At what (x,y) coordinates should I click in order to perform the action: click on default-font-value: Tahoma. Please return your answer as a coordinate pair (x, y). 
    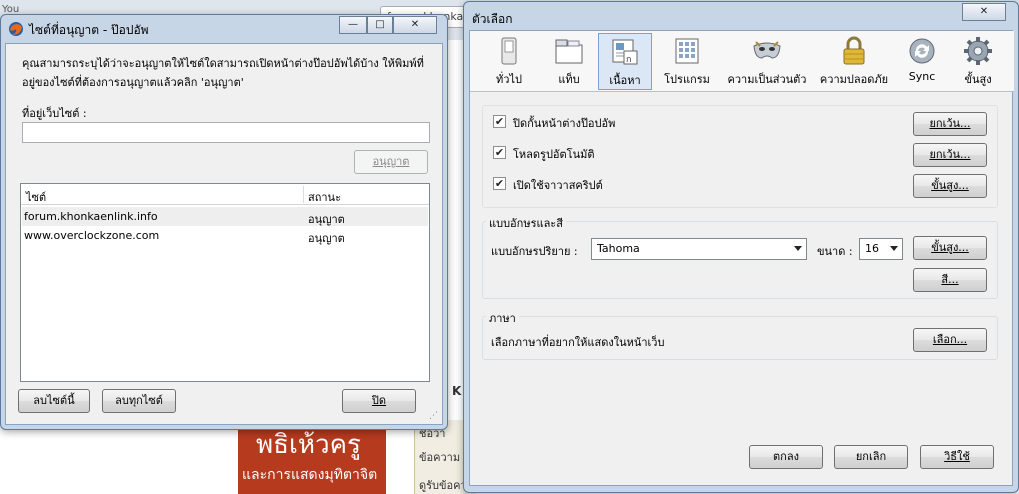
    Looking at the image, I should click on (618, 248).